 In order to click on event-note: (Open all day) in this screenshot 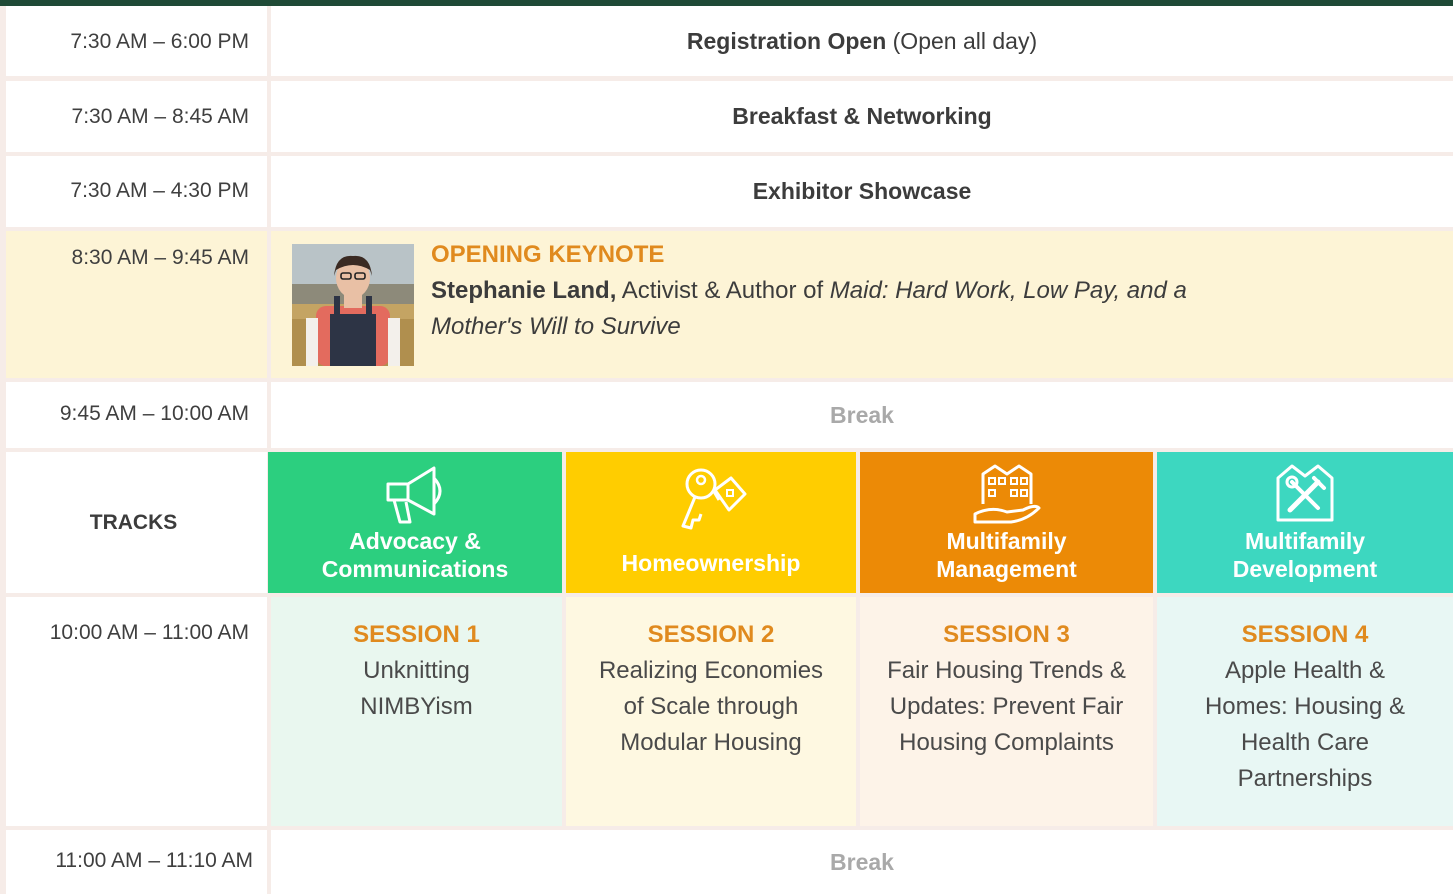, I will do `click(962, 40)`.